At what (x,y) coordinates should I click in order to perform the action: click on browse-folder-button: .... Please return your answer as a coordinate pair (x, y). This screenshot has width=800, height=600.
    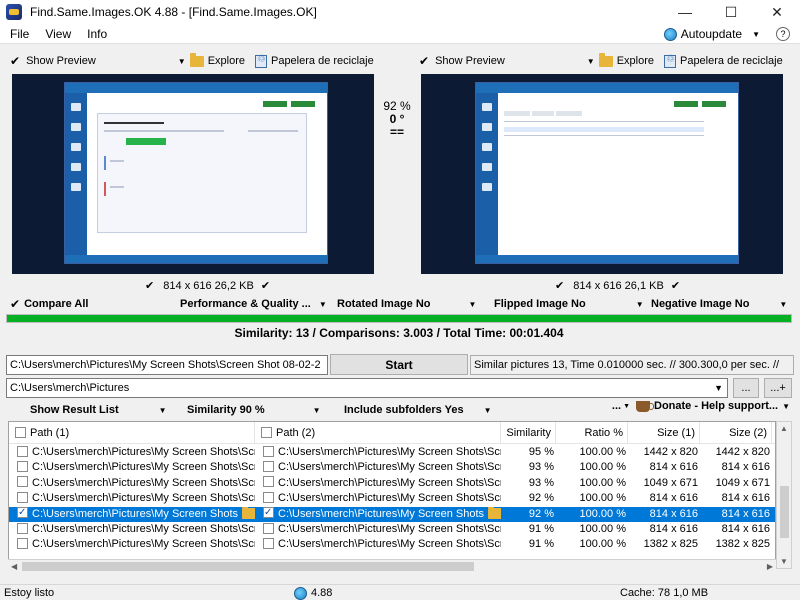
    Looking at the image, I should click on (746, 388).